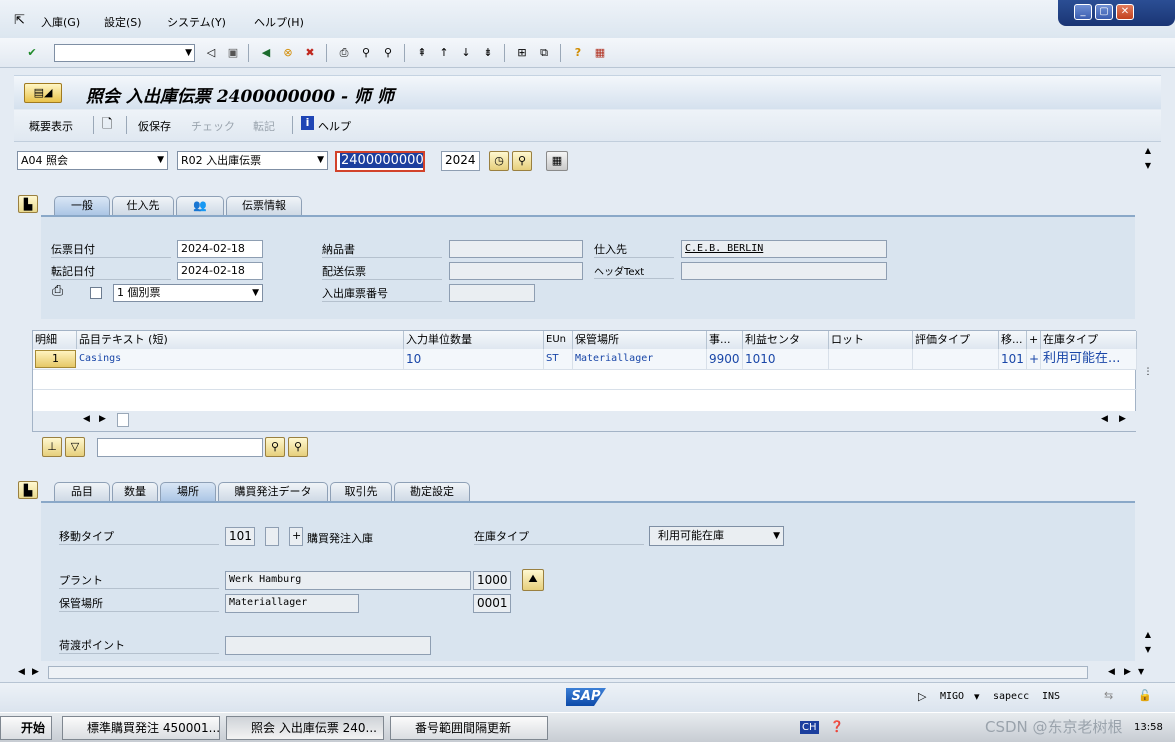  I want to click on cancel-icon: ✖, so click(310, 53).